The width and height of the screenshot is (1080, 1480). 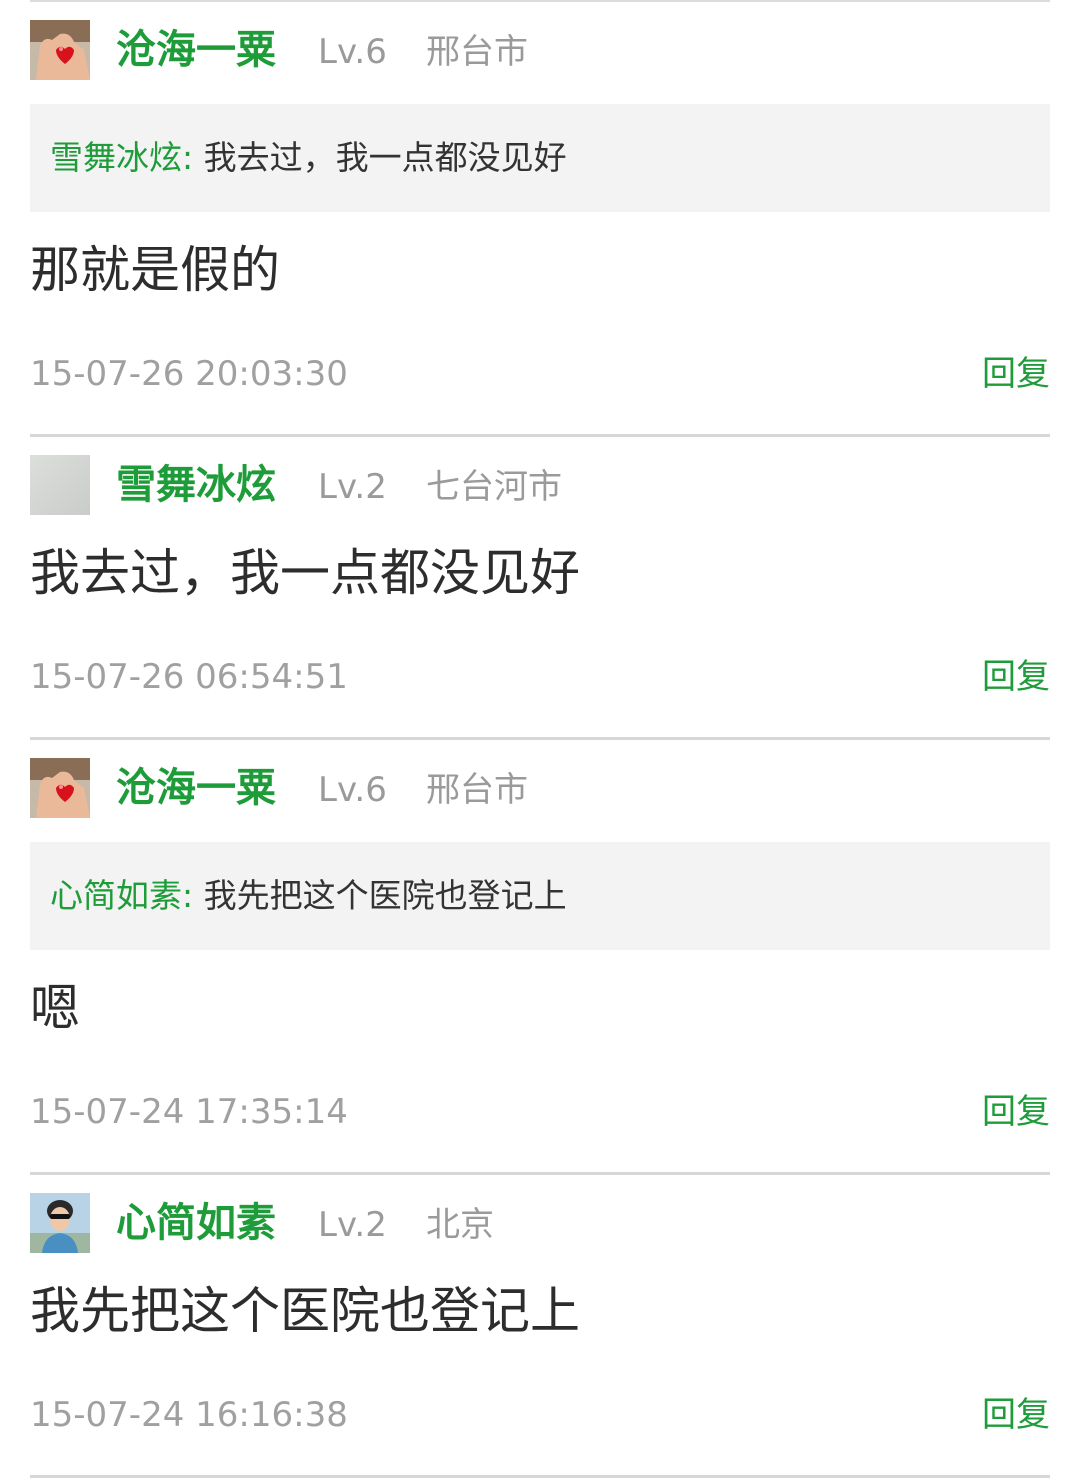 I want to click on comment-text: 嗯, so click(x=55, y=1008).